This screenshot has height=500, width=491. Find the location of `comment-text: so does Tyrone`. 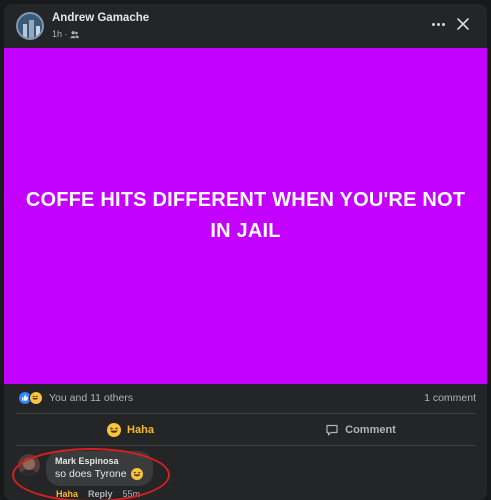

comment-text: so does Tyrone is located at coordinates (91, 474).